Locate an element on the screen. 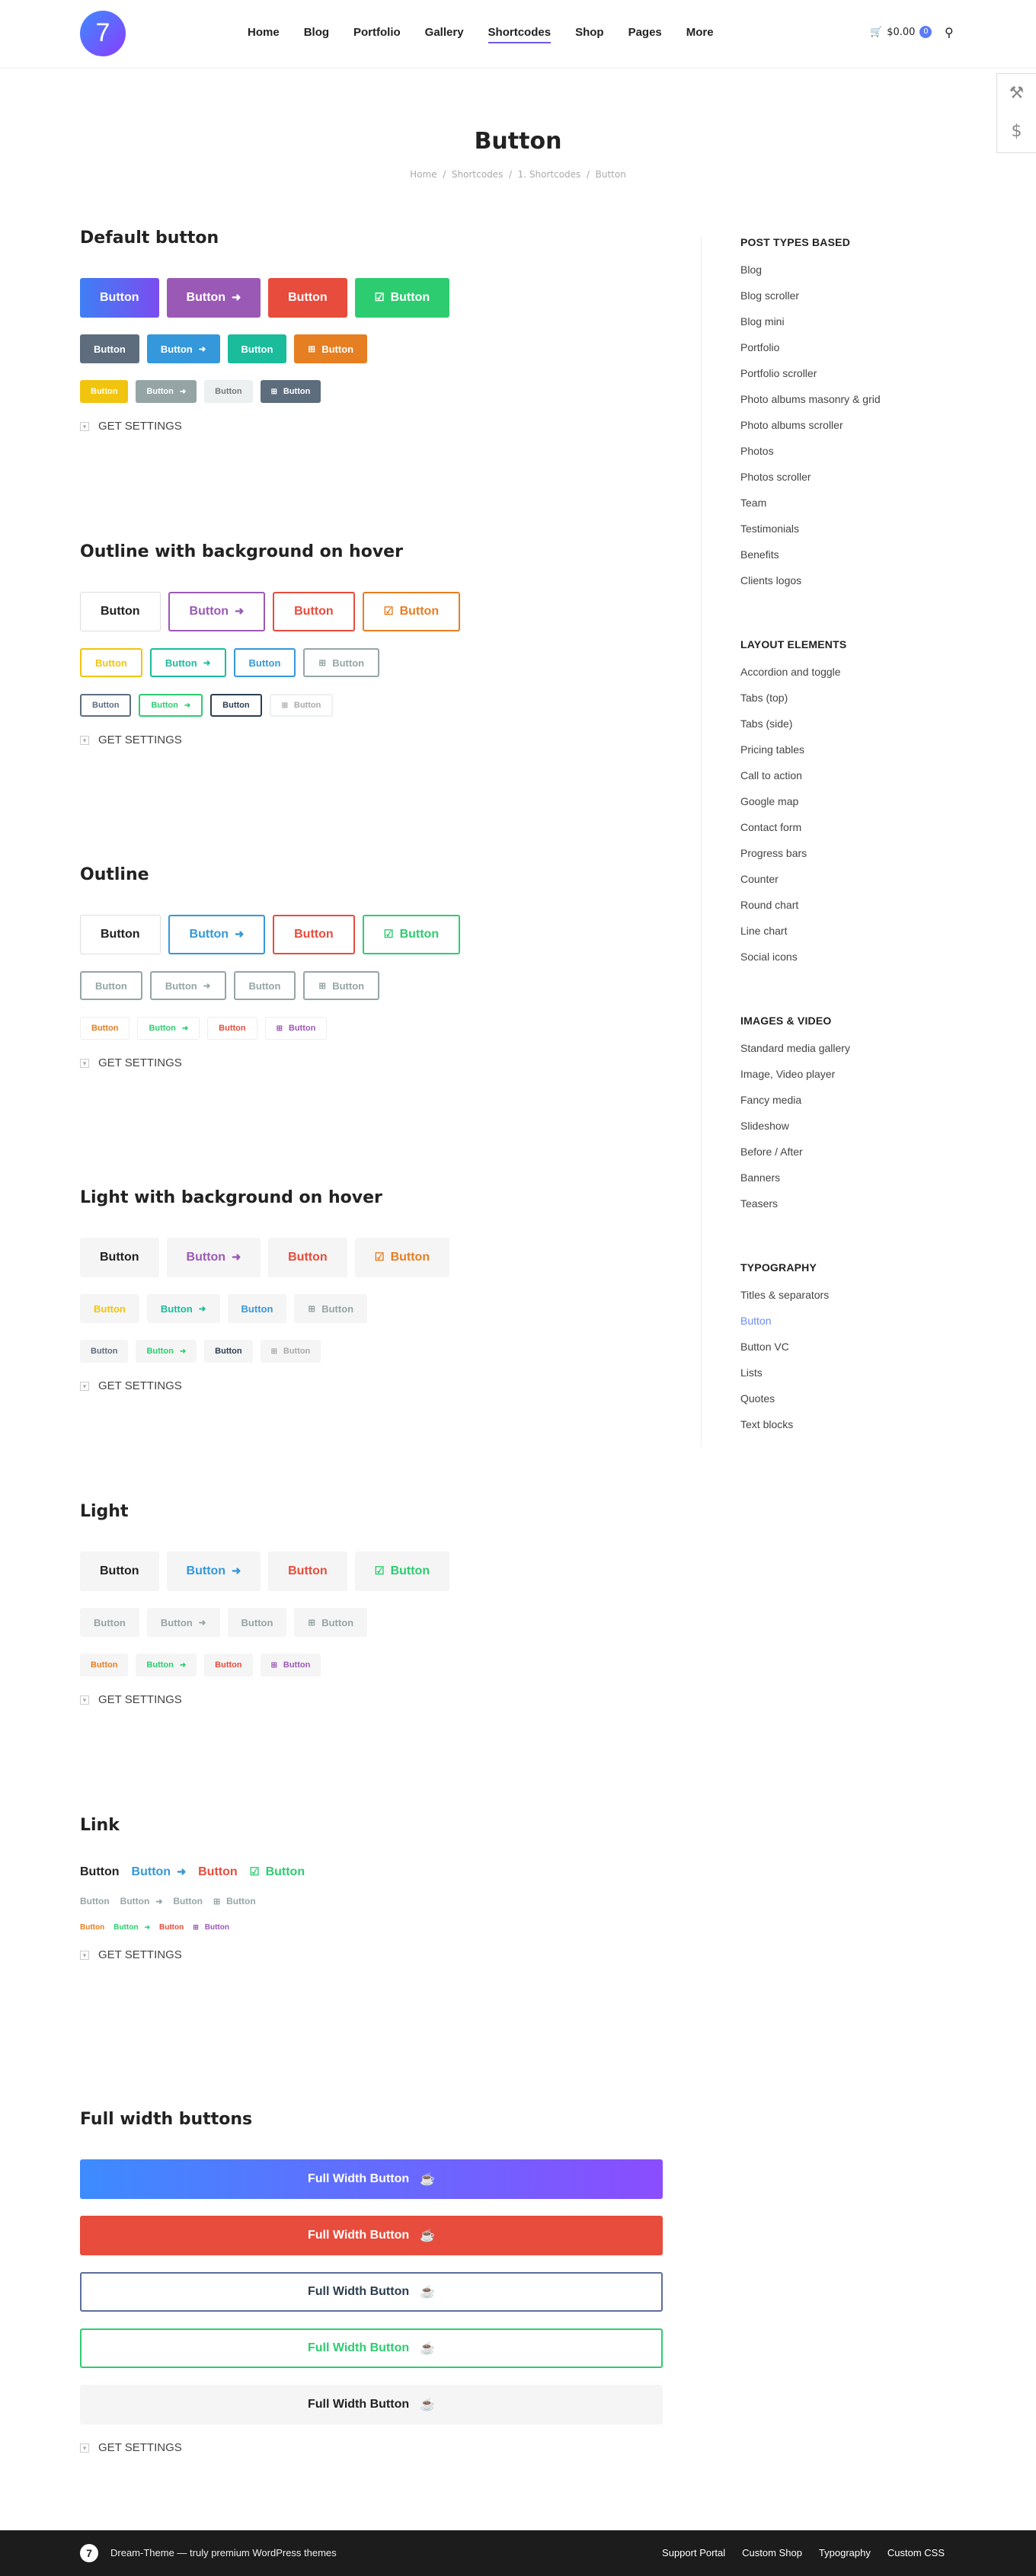  footer-link-custom-css: Custom CSS is located at coordinates (916, 2552).